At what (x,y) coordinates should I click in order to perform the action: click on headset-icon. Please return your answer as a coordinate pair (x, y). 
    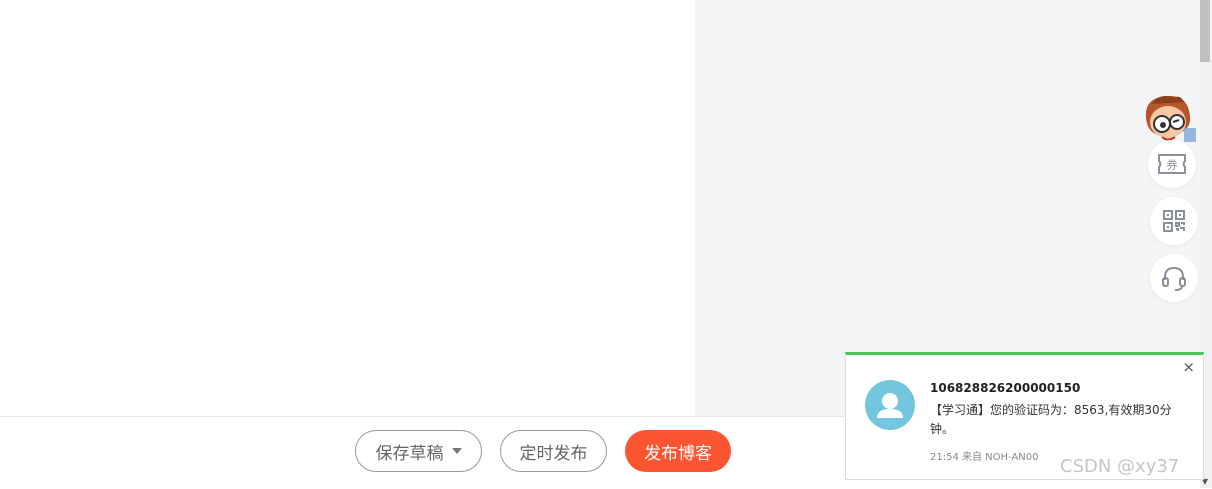
    Looking at the image, I should click on (1174, 278).